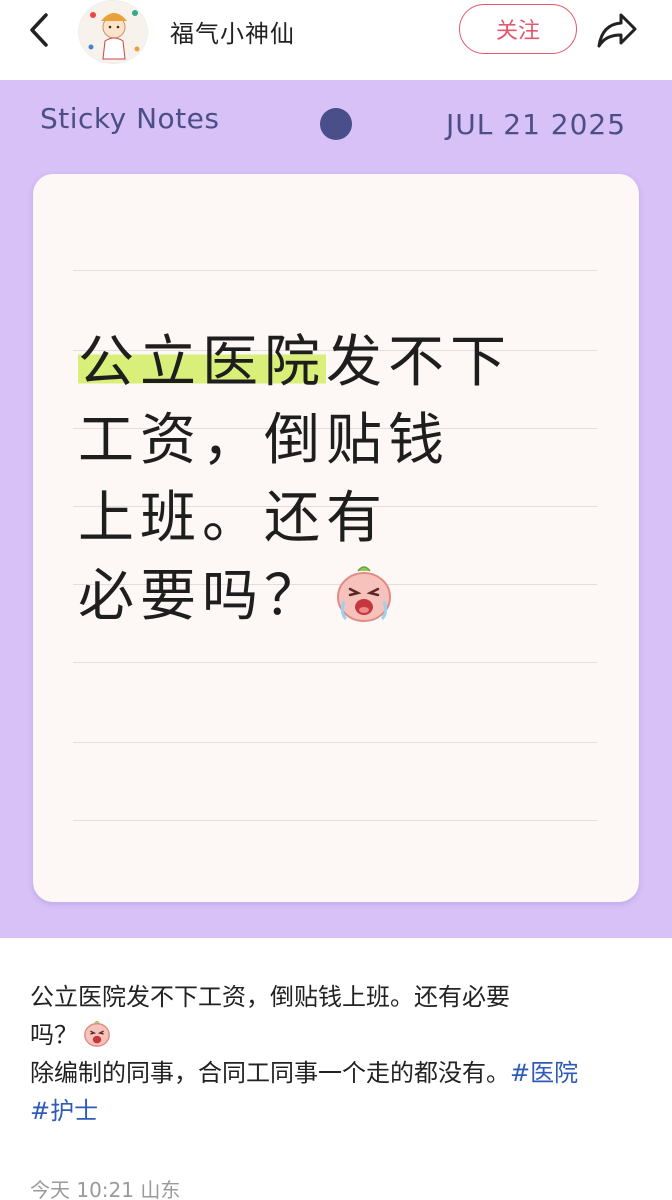 This screenshot has height=1200, width=672. I want to click on avatar-illustration, so click(113, 32).